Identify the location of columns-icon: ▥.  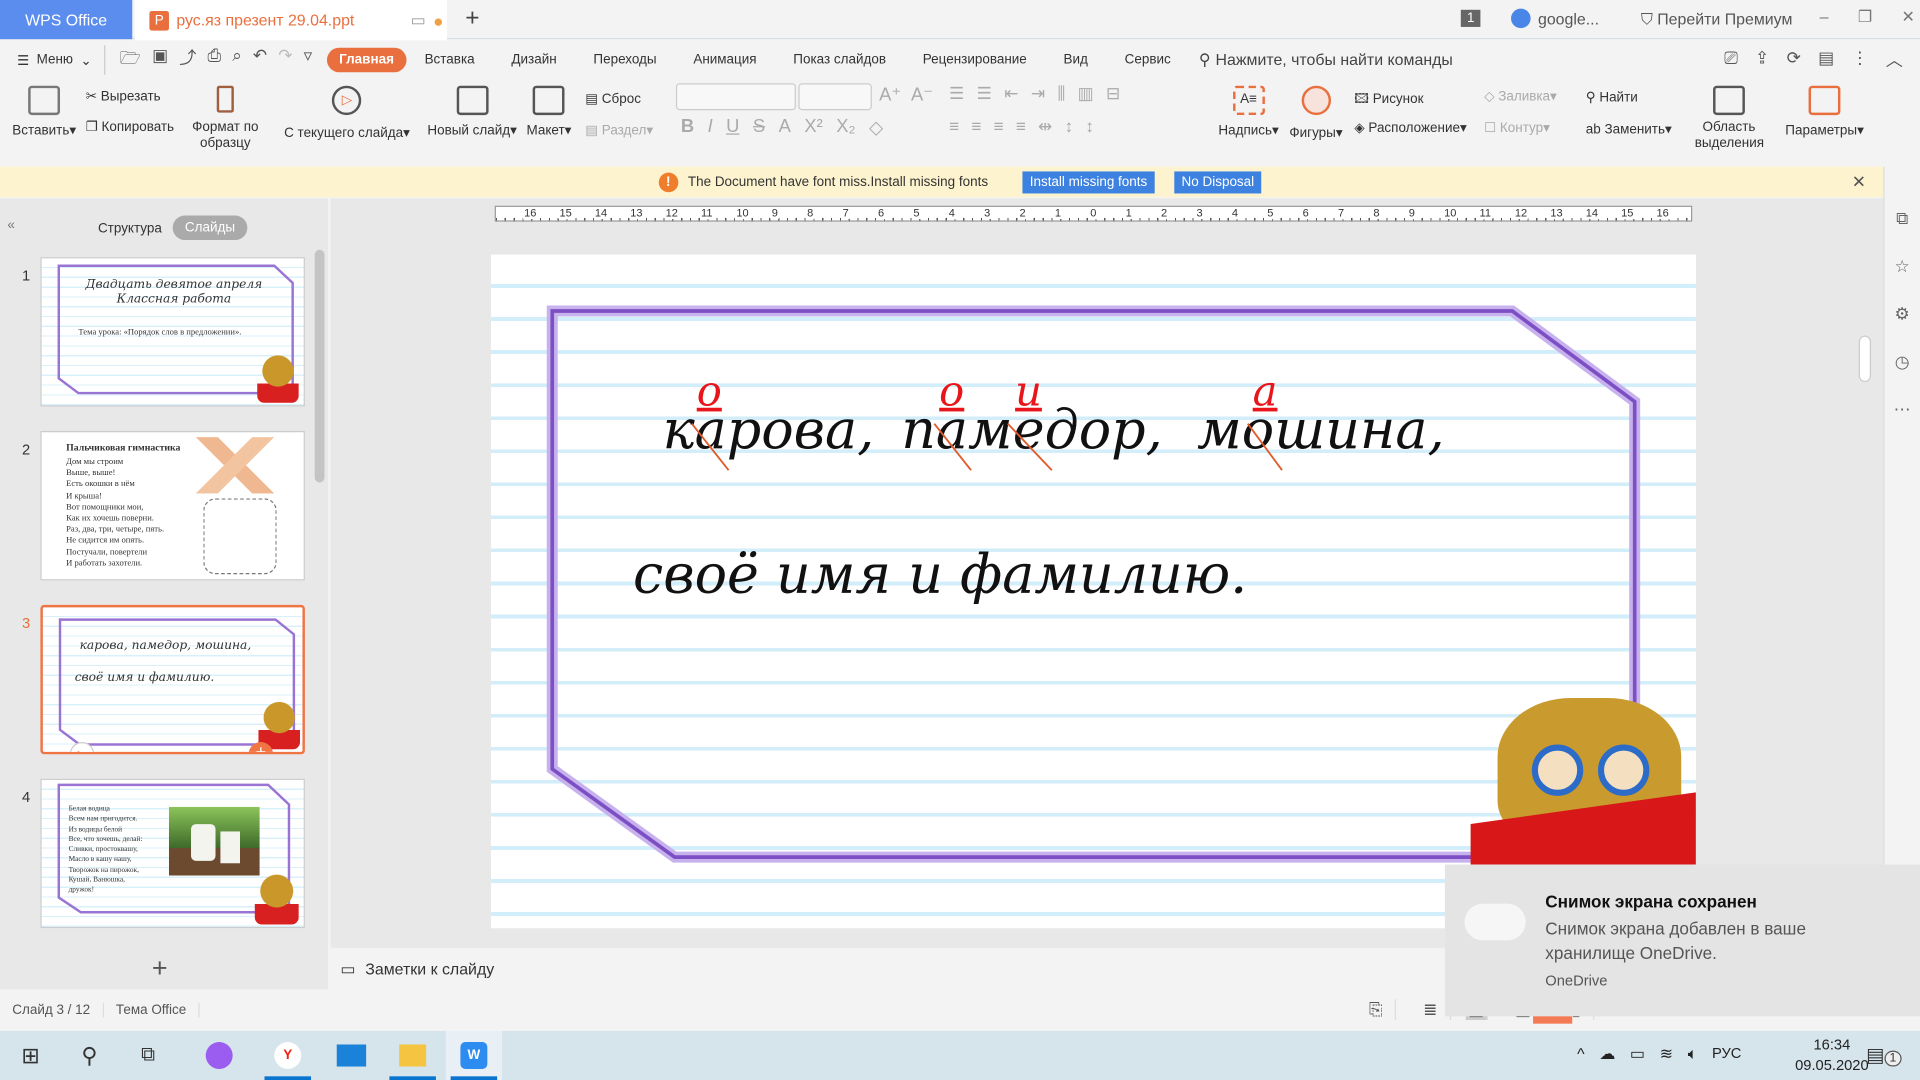
(1086, 93).